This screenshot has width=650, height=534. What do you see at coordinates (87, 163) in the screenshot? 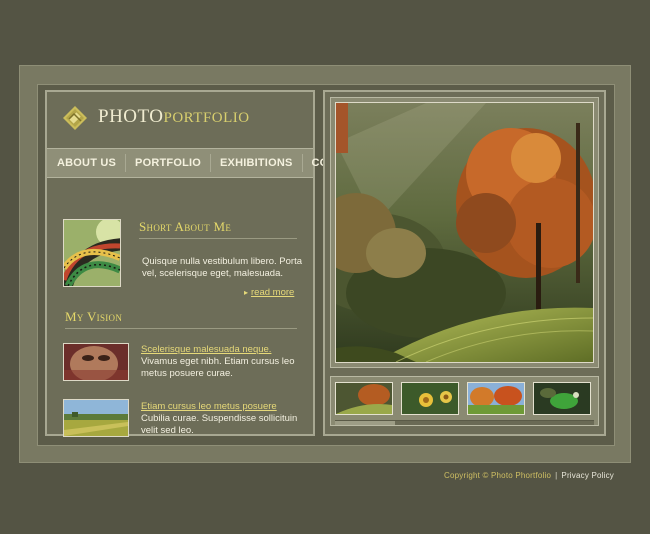
I see `nav-about-us: ABOUT US` at bounding box center [87, 163].